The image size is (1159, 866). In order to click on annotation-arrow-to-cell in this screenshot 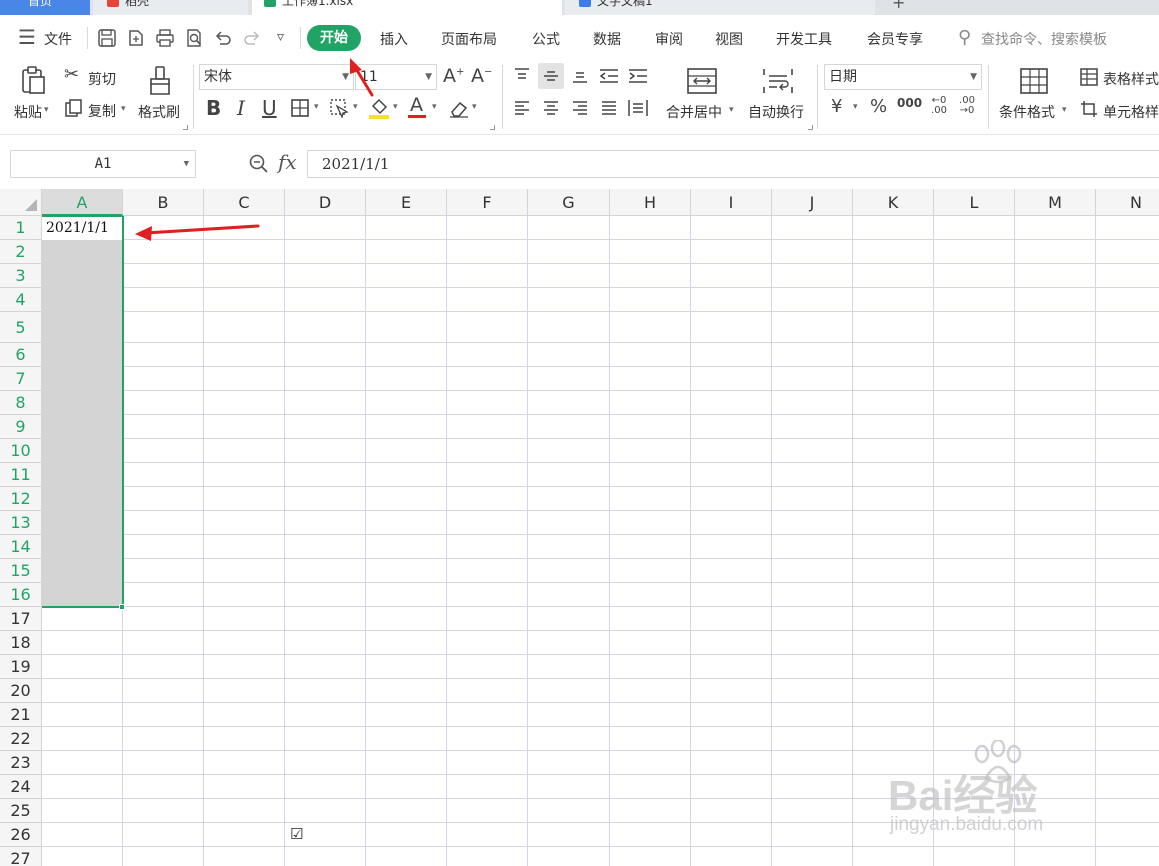, I will do `click(197, 232)`.